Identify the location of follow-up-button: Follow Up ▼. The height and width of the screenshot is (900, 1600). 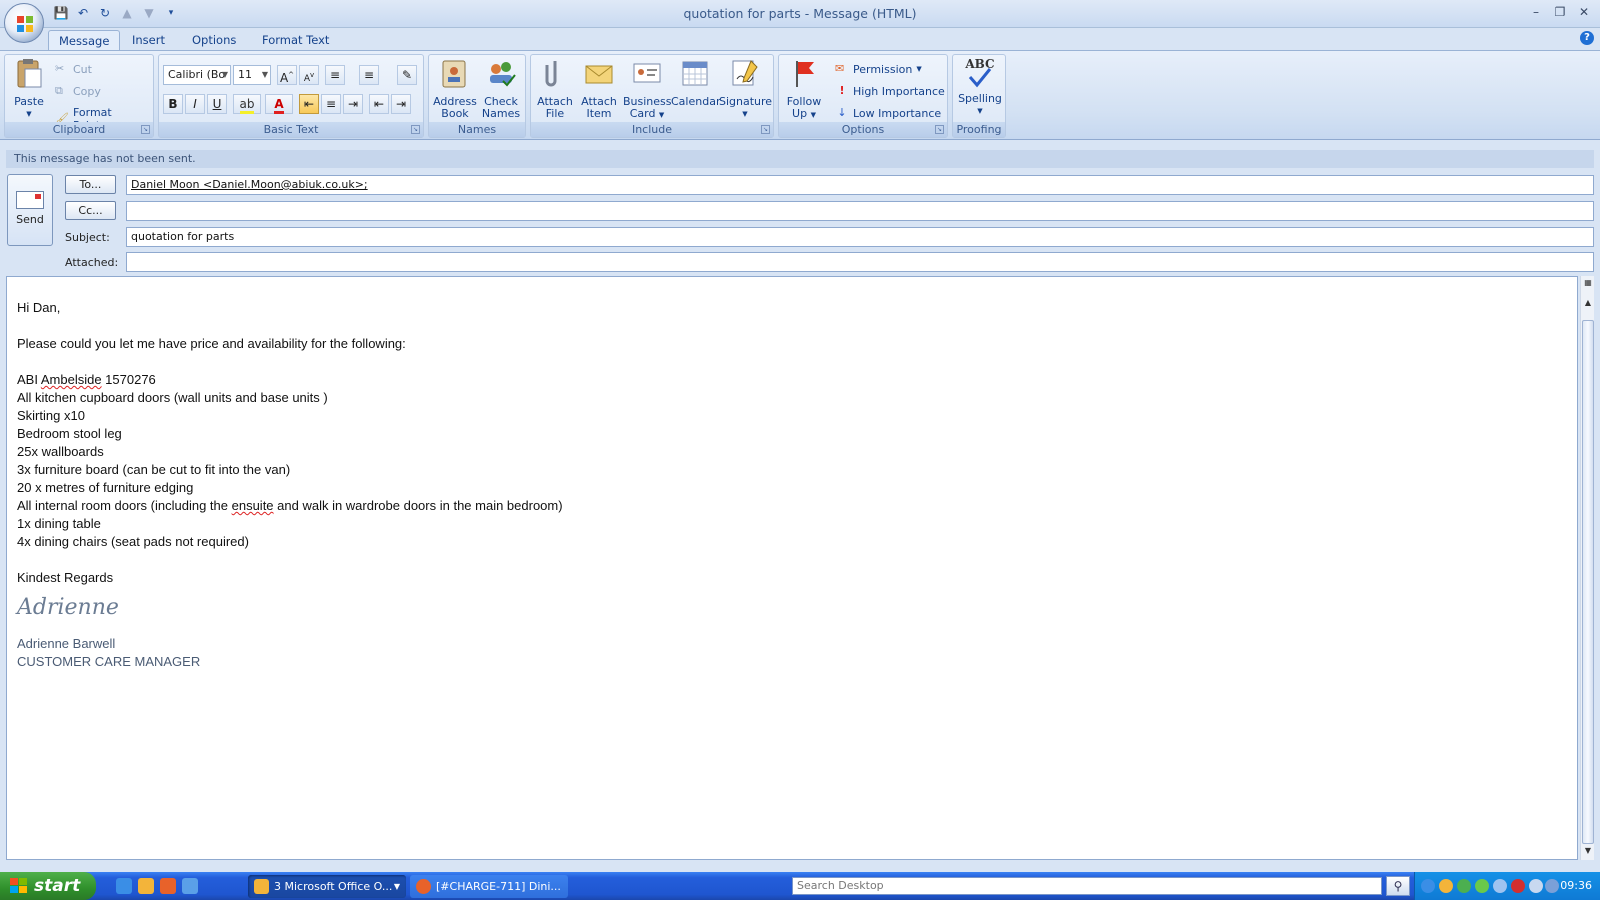
(804, 89).